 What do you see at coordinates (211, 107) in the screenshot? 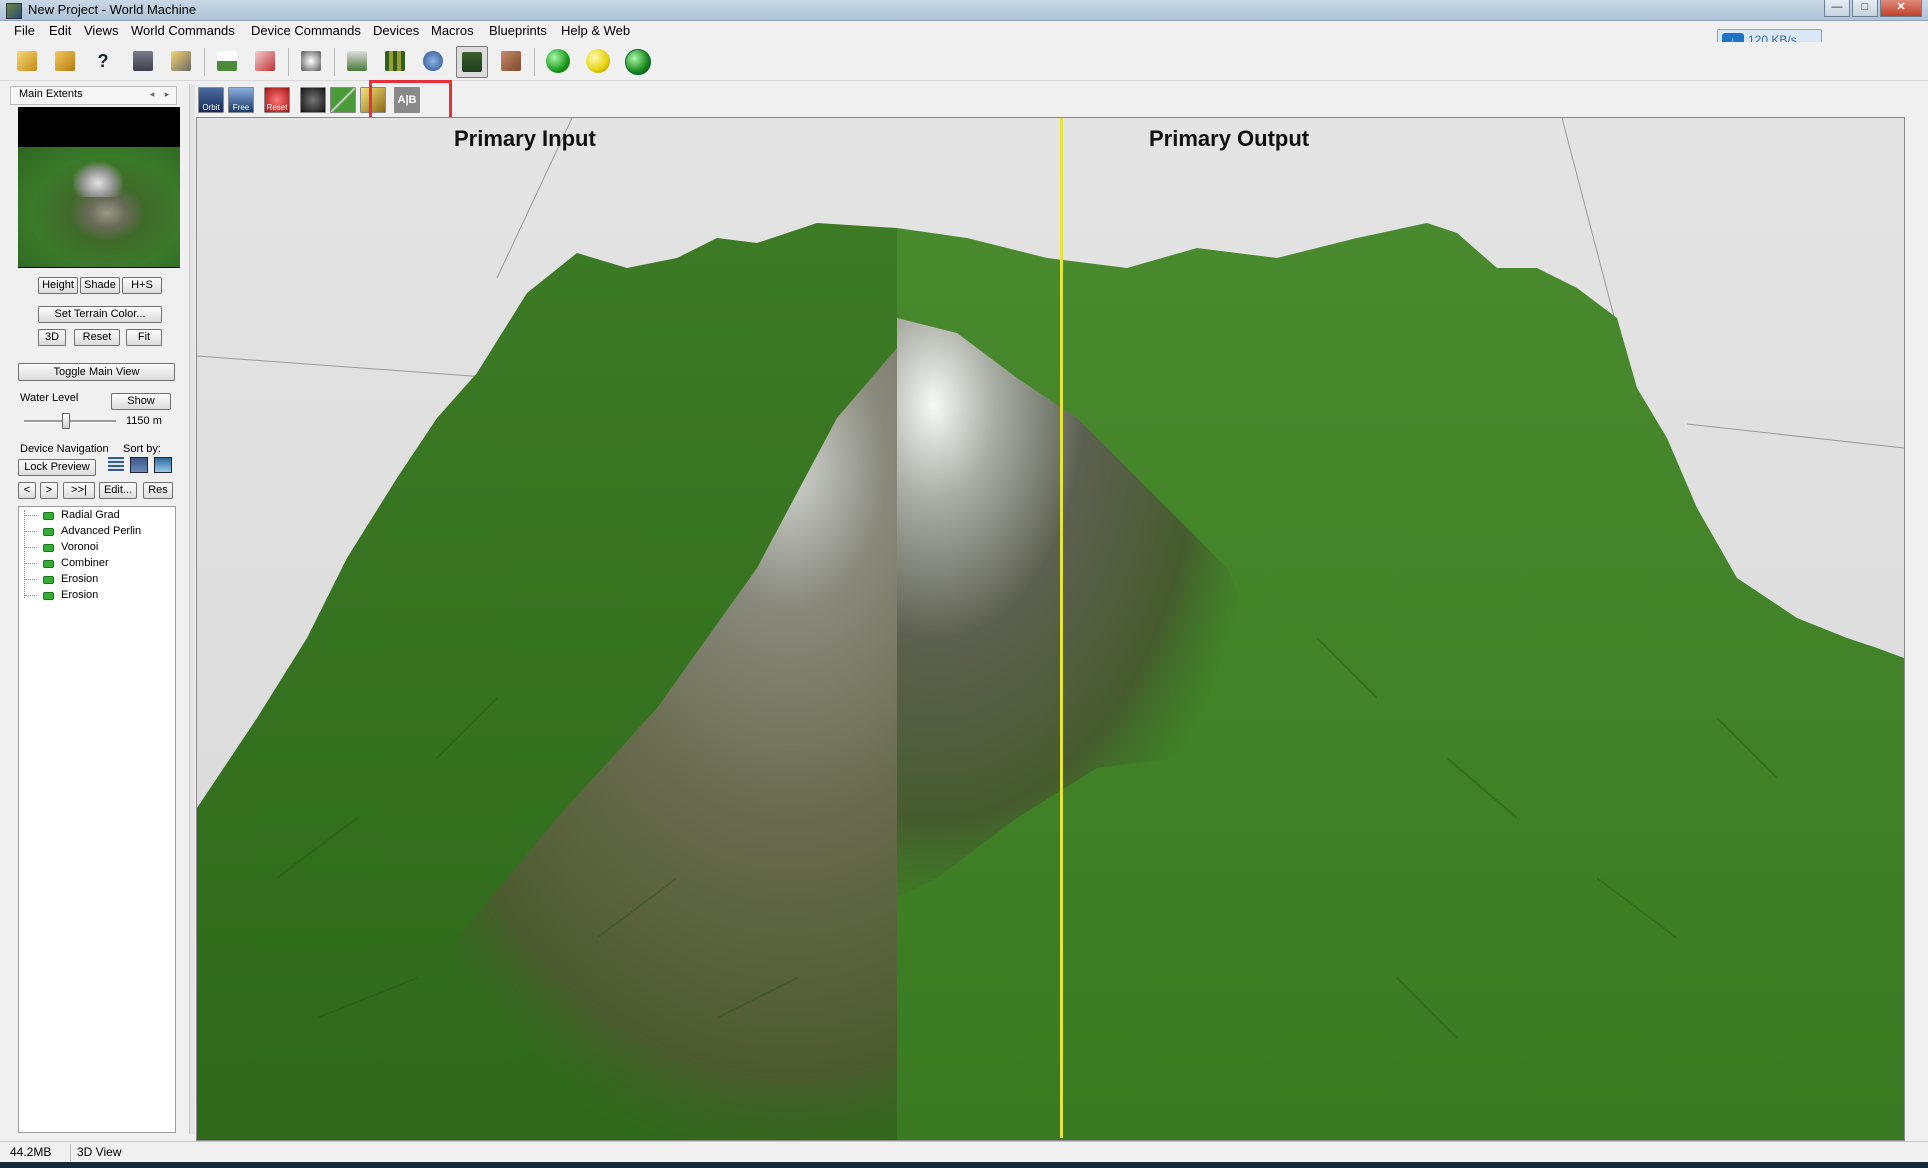
I see `orbit-label: Orbit` at bounding box center [211, 107].